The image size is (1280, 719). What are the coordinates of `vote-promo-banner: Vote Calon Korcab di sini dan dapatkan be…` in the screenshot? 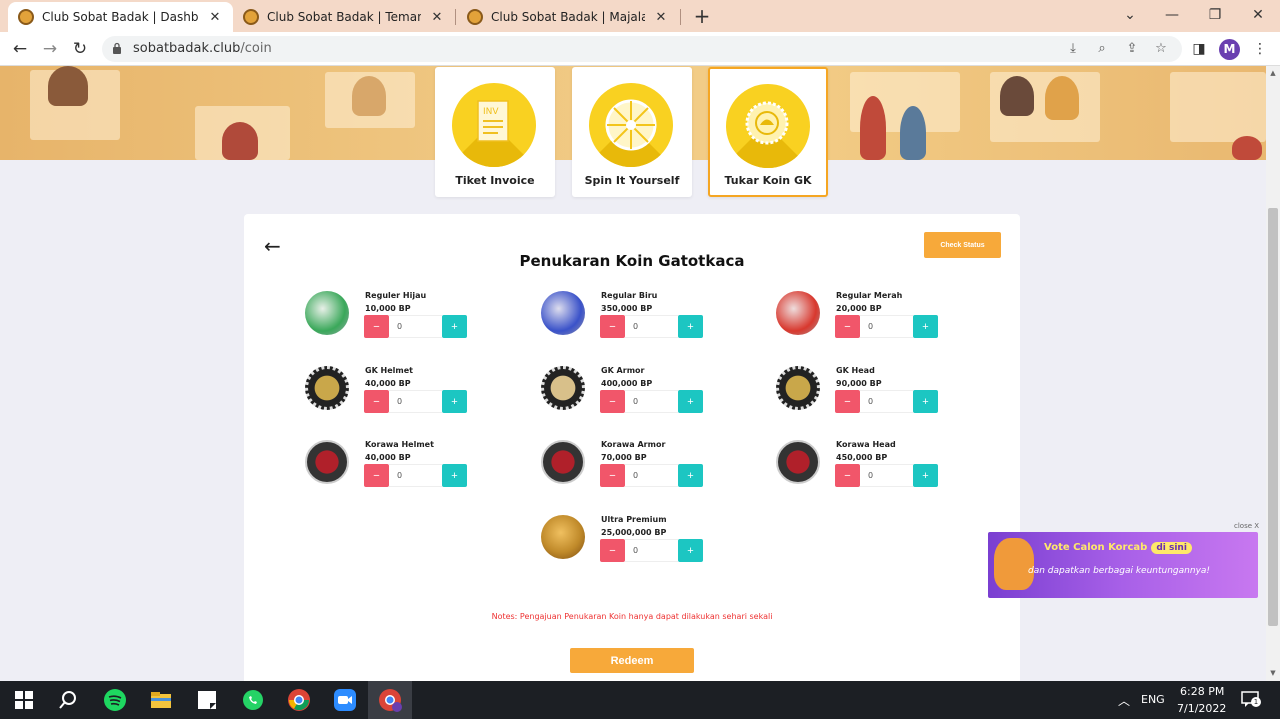 It's located at (1123, 565).